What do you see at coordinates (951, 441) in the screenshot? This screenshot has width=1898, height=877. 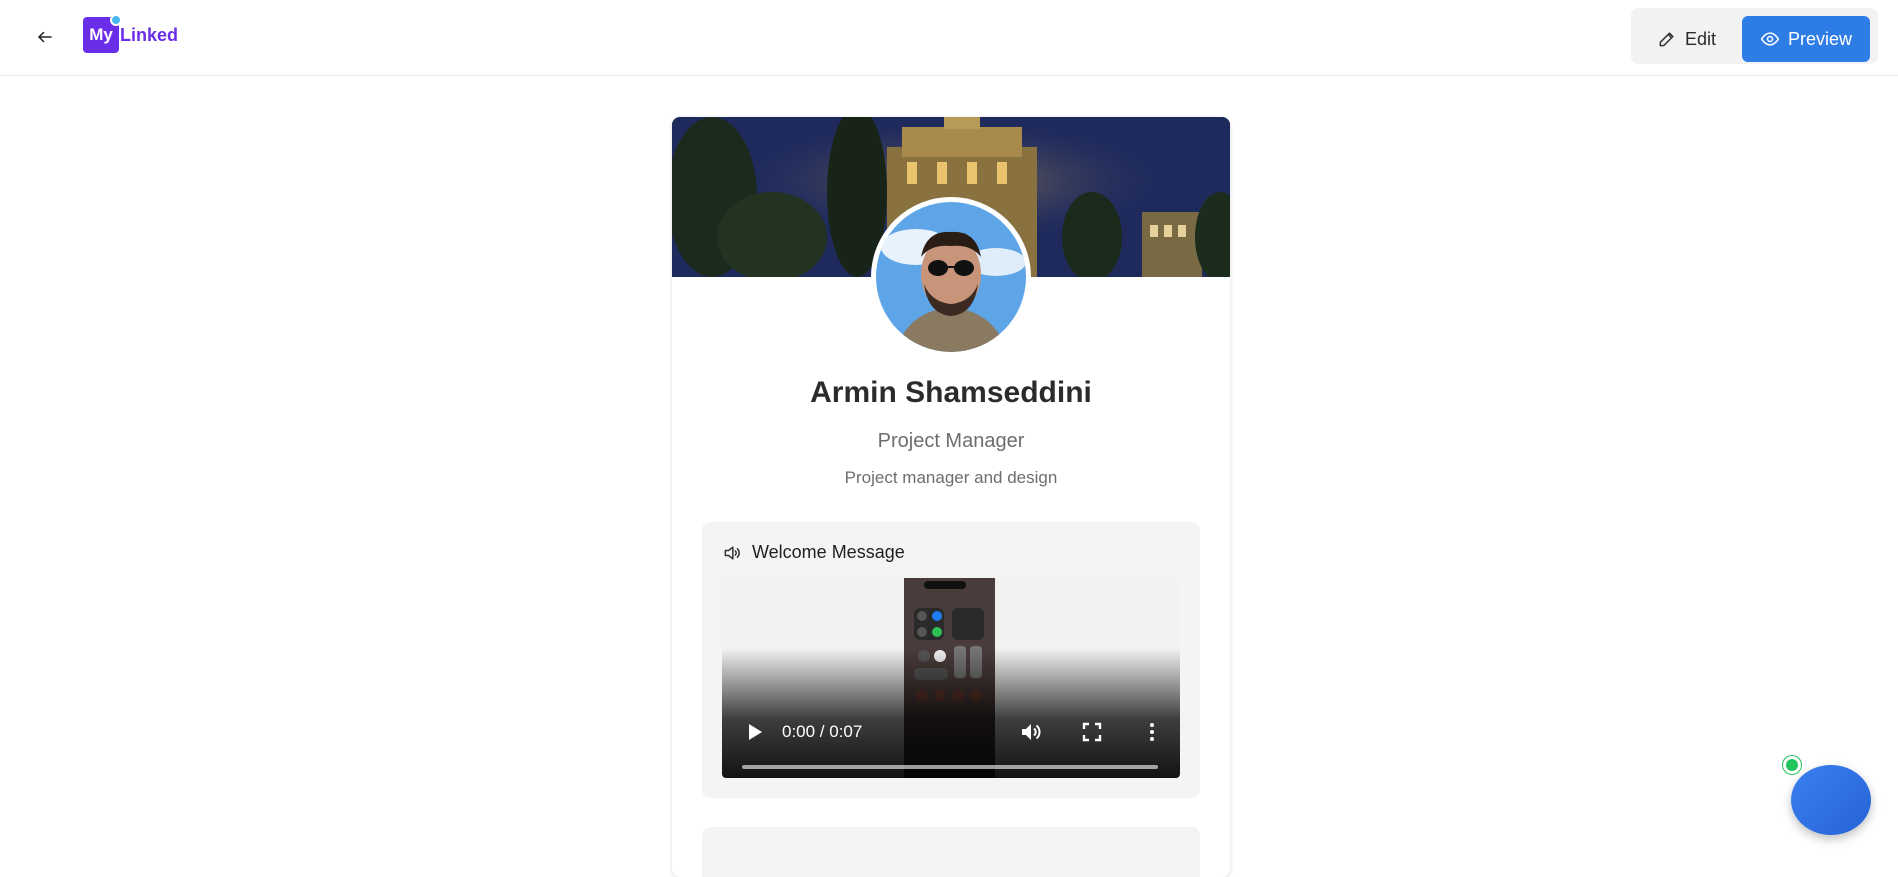 I see `profile-title: Project Manager` at bounding box center [951, 441].